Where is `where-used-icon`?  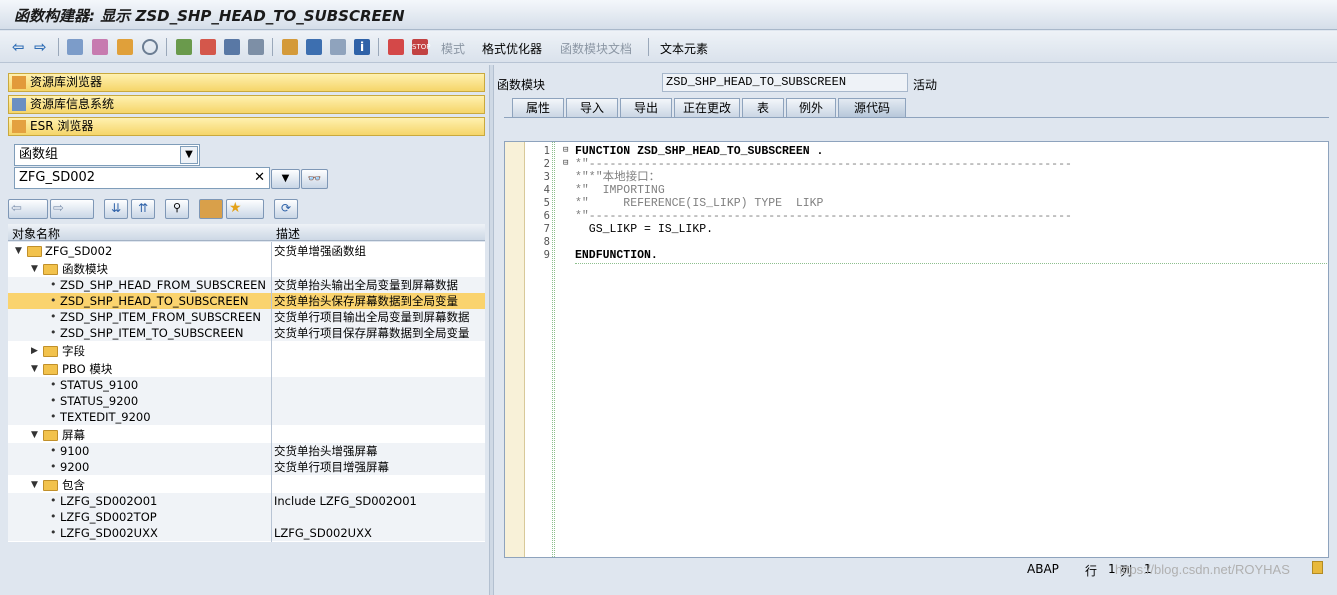 where-used-icon is located at coordinates (150, 47).